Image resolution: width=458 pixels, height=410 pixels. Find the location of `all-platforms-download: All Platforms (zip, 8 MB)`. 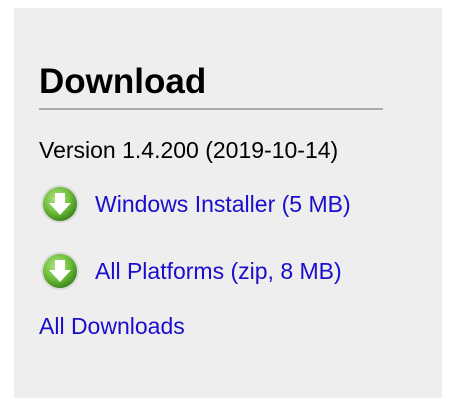

all-platforms-download: All Platforms (zip, 8 MB) is located at coordinates (191, 271).